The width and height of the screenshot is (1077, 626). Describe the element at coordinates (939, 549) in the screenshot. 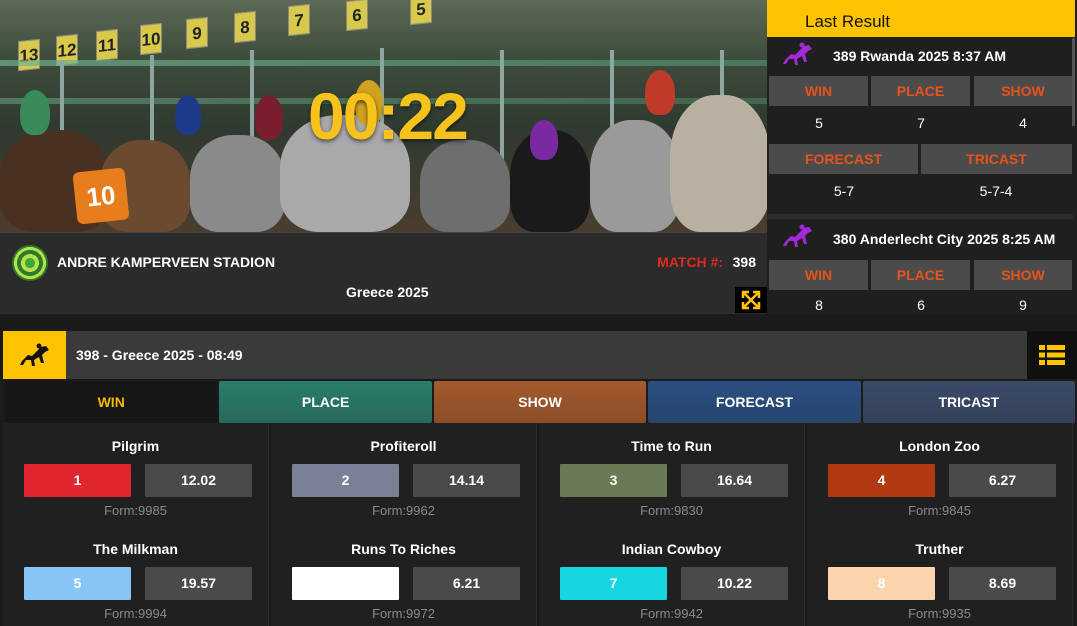

I see `runner-name: Truther` at that location.